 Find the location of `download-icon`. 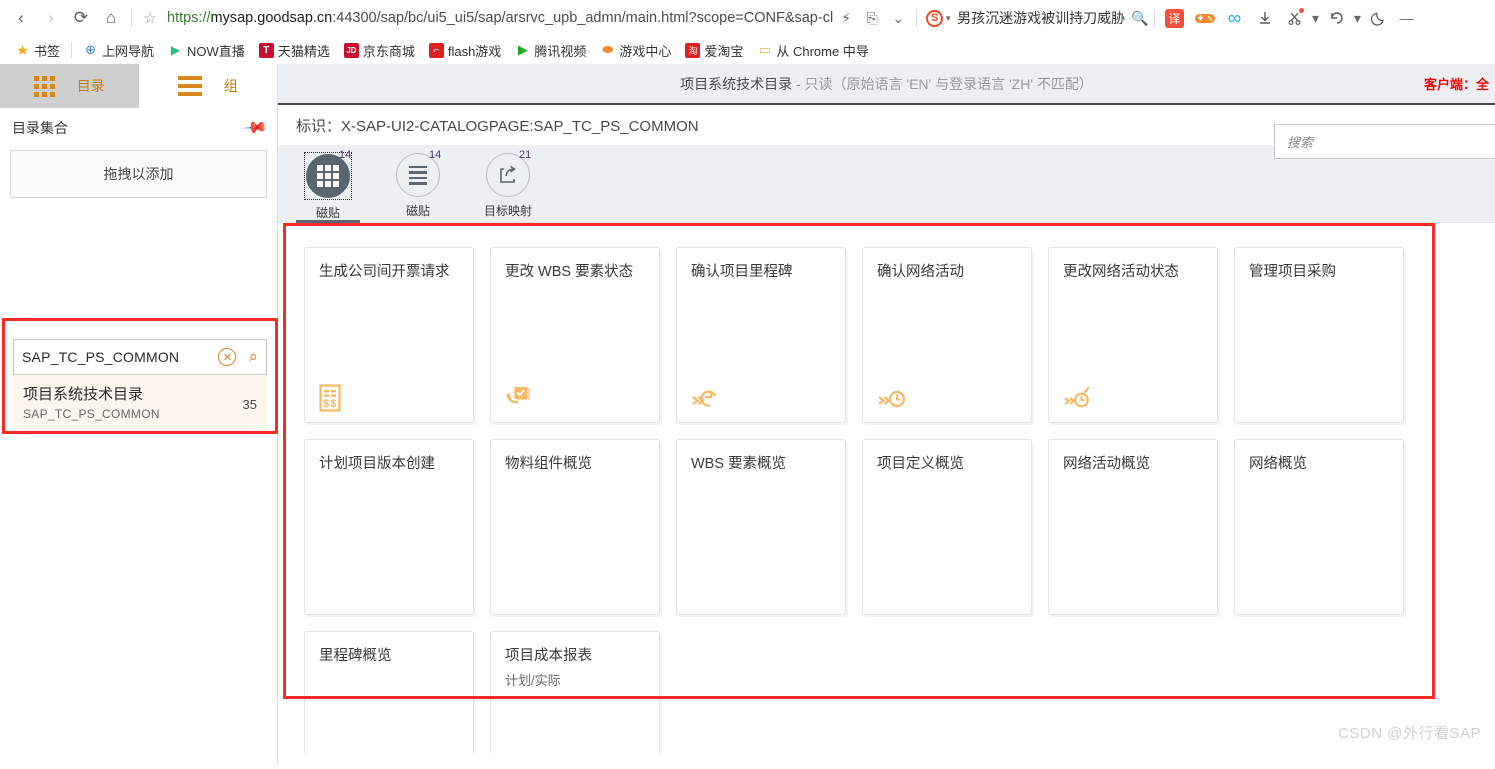

download-icon is located at coordinates (1265, 18).